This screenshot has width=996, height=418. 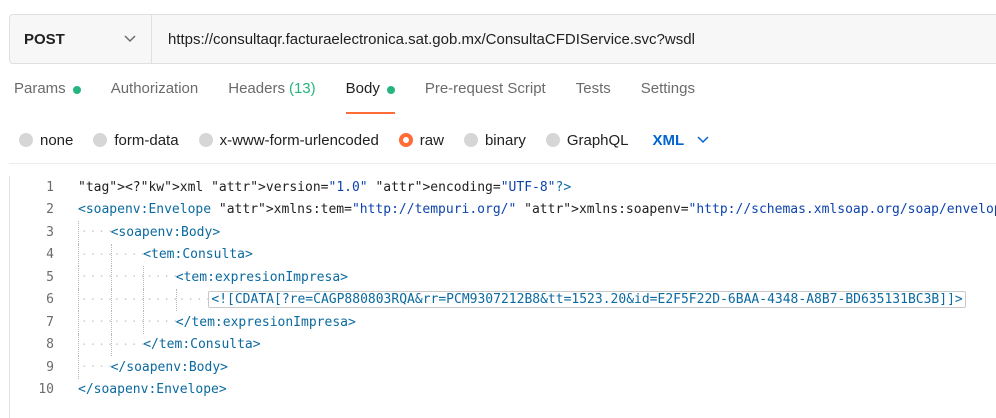 I want to click on code-content: <tem:Consulta>, so click(x=165, y=255).